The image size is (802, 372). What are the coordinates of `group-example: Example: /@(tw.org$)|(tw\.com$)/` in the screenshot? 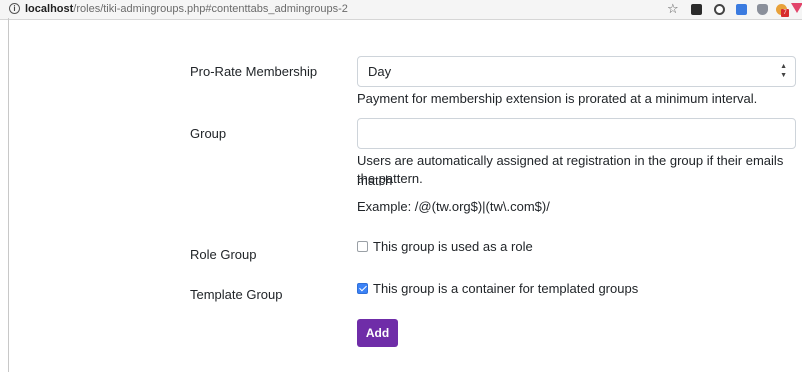 It's located at (453, 206).